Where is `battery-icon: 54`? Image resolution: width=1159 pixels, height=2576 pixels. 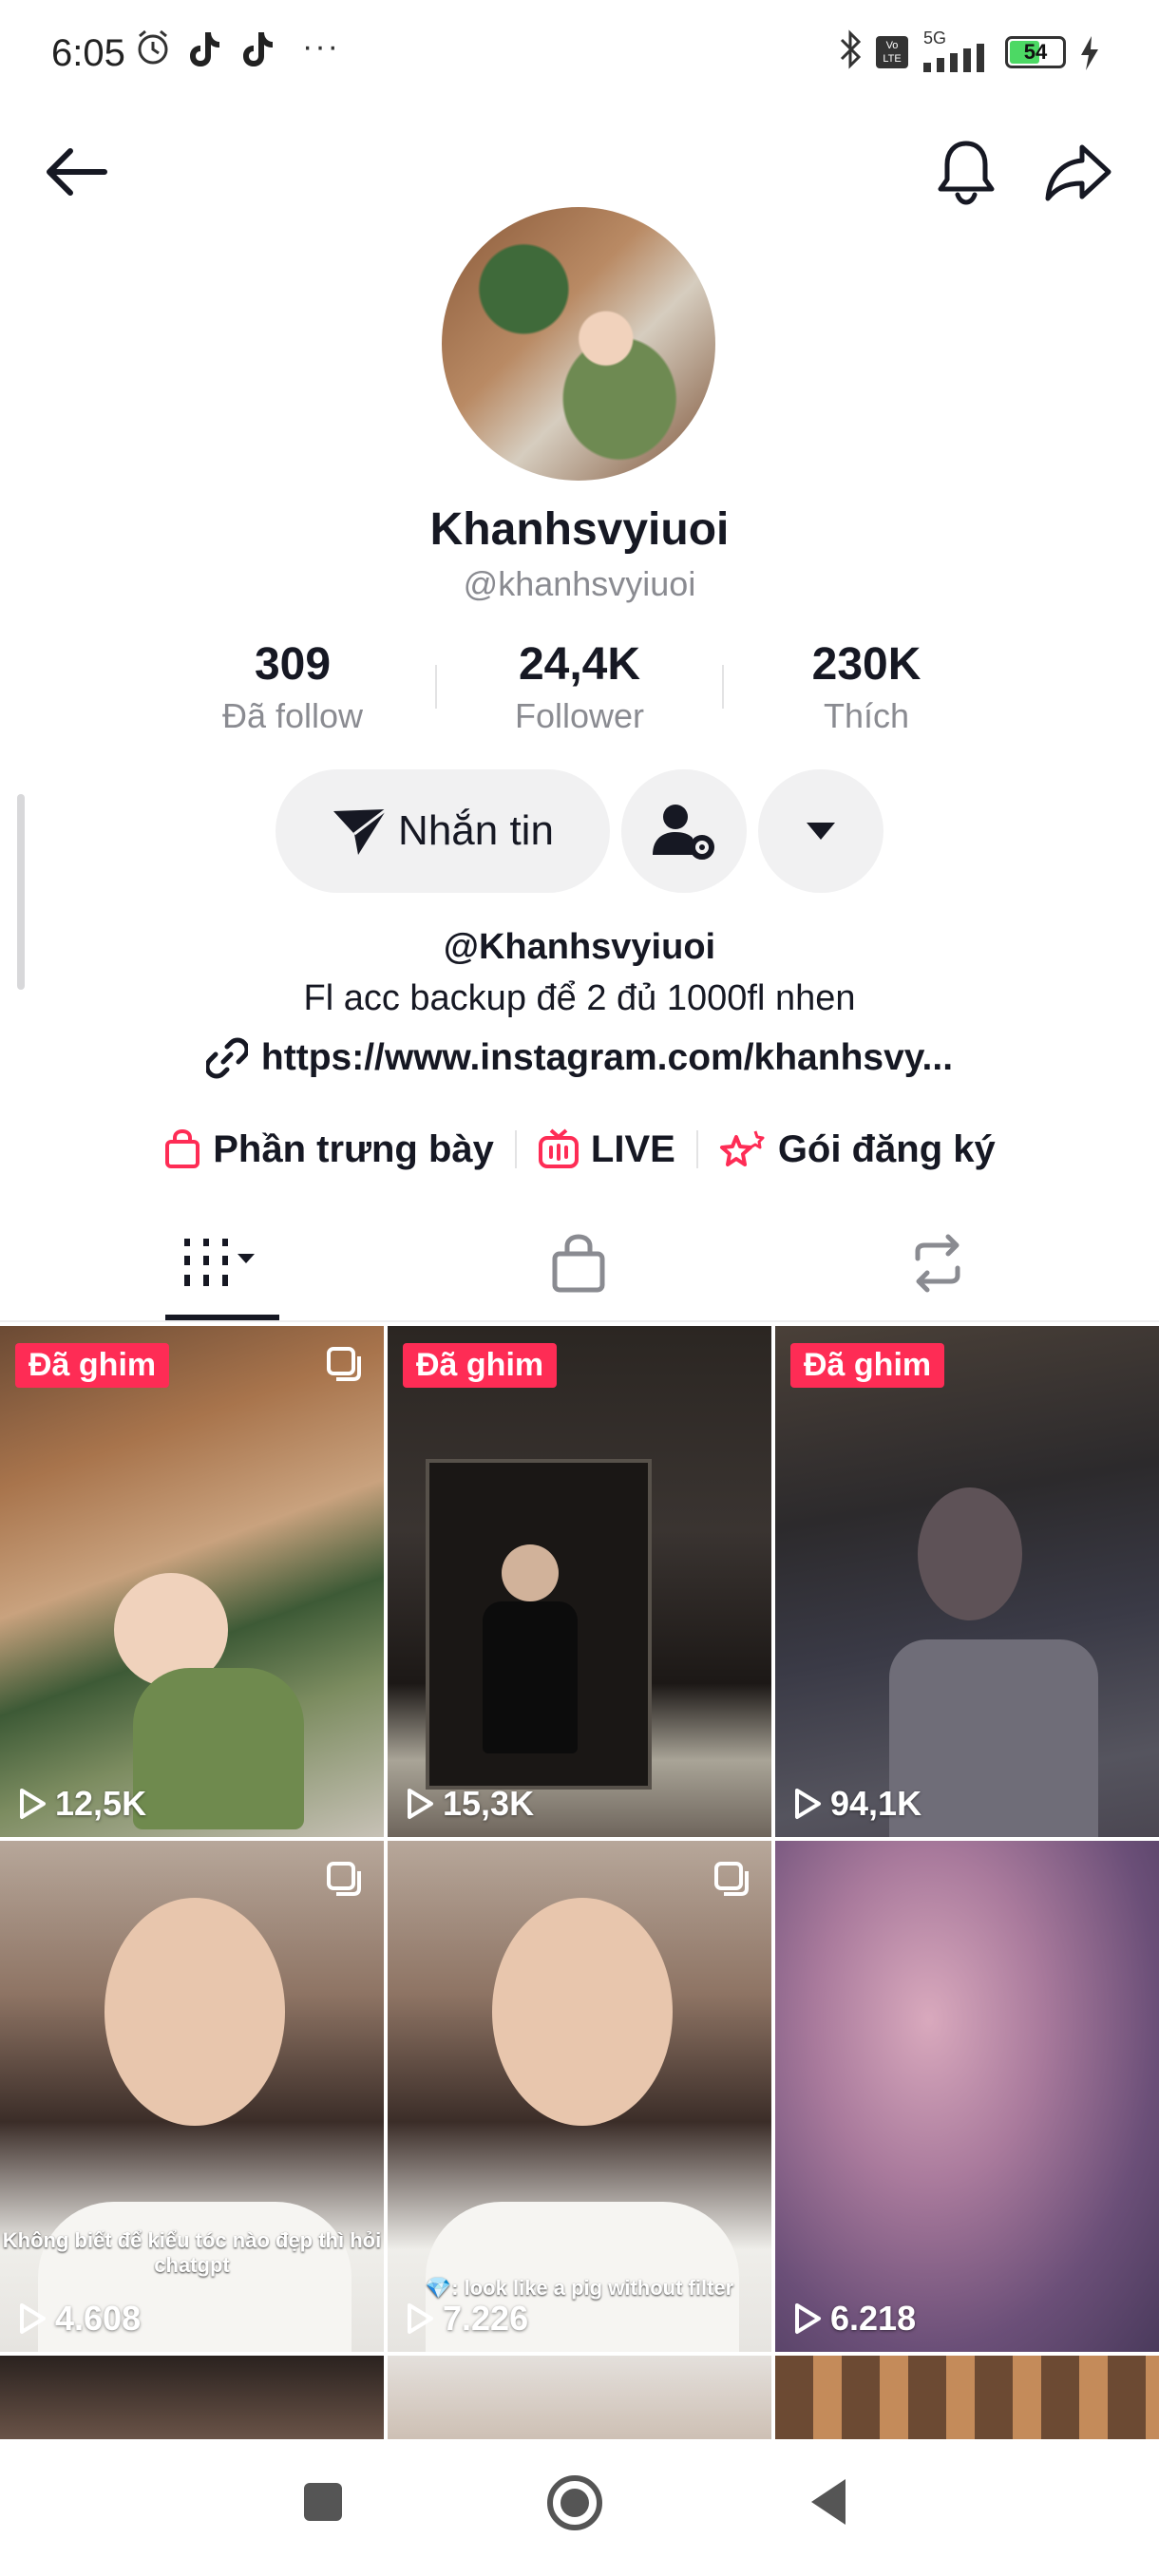 battery-icon: 54 is located at coordinates (1035, 52).